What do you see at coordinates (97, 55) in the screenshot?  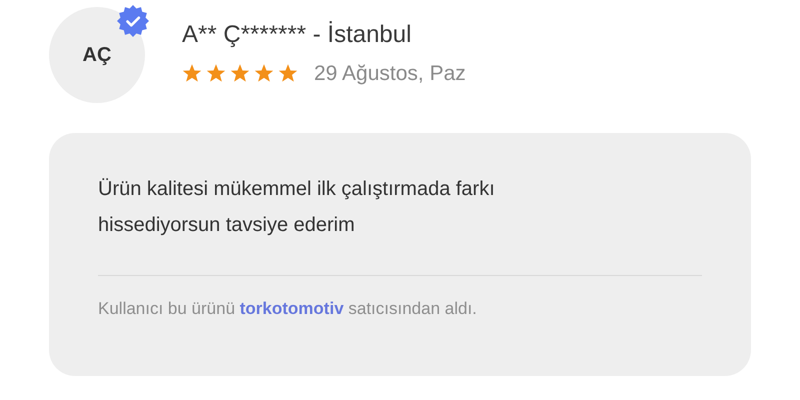 I see `avatar-initials: AÇ` at bounding box center [97, 55].